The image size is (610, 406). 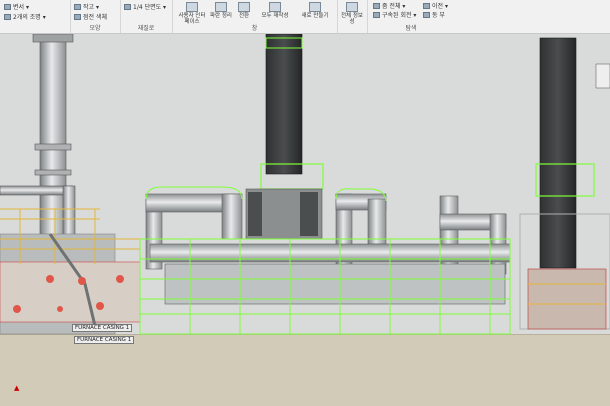 I want to click on ribbon-group-label: 창, so click(x=254, y=28).